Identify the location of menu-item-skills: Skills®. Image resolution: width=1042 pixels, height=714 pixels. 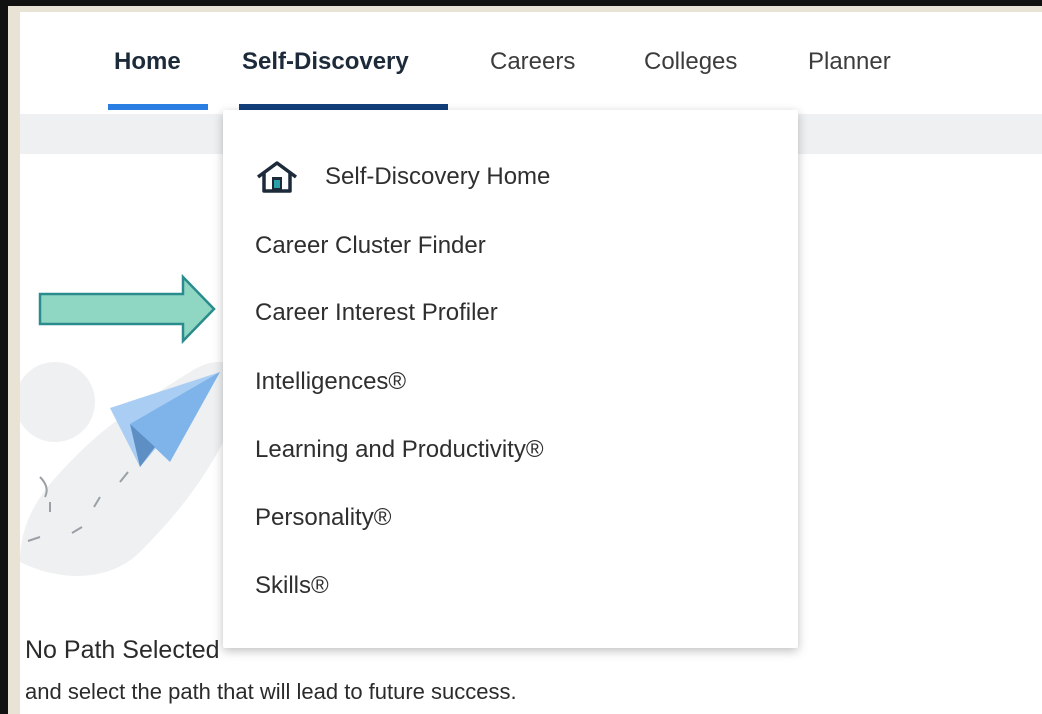
(292, 586).